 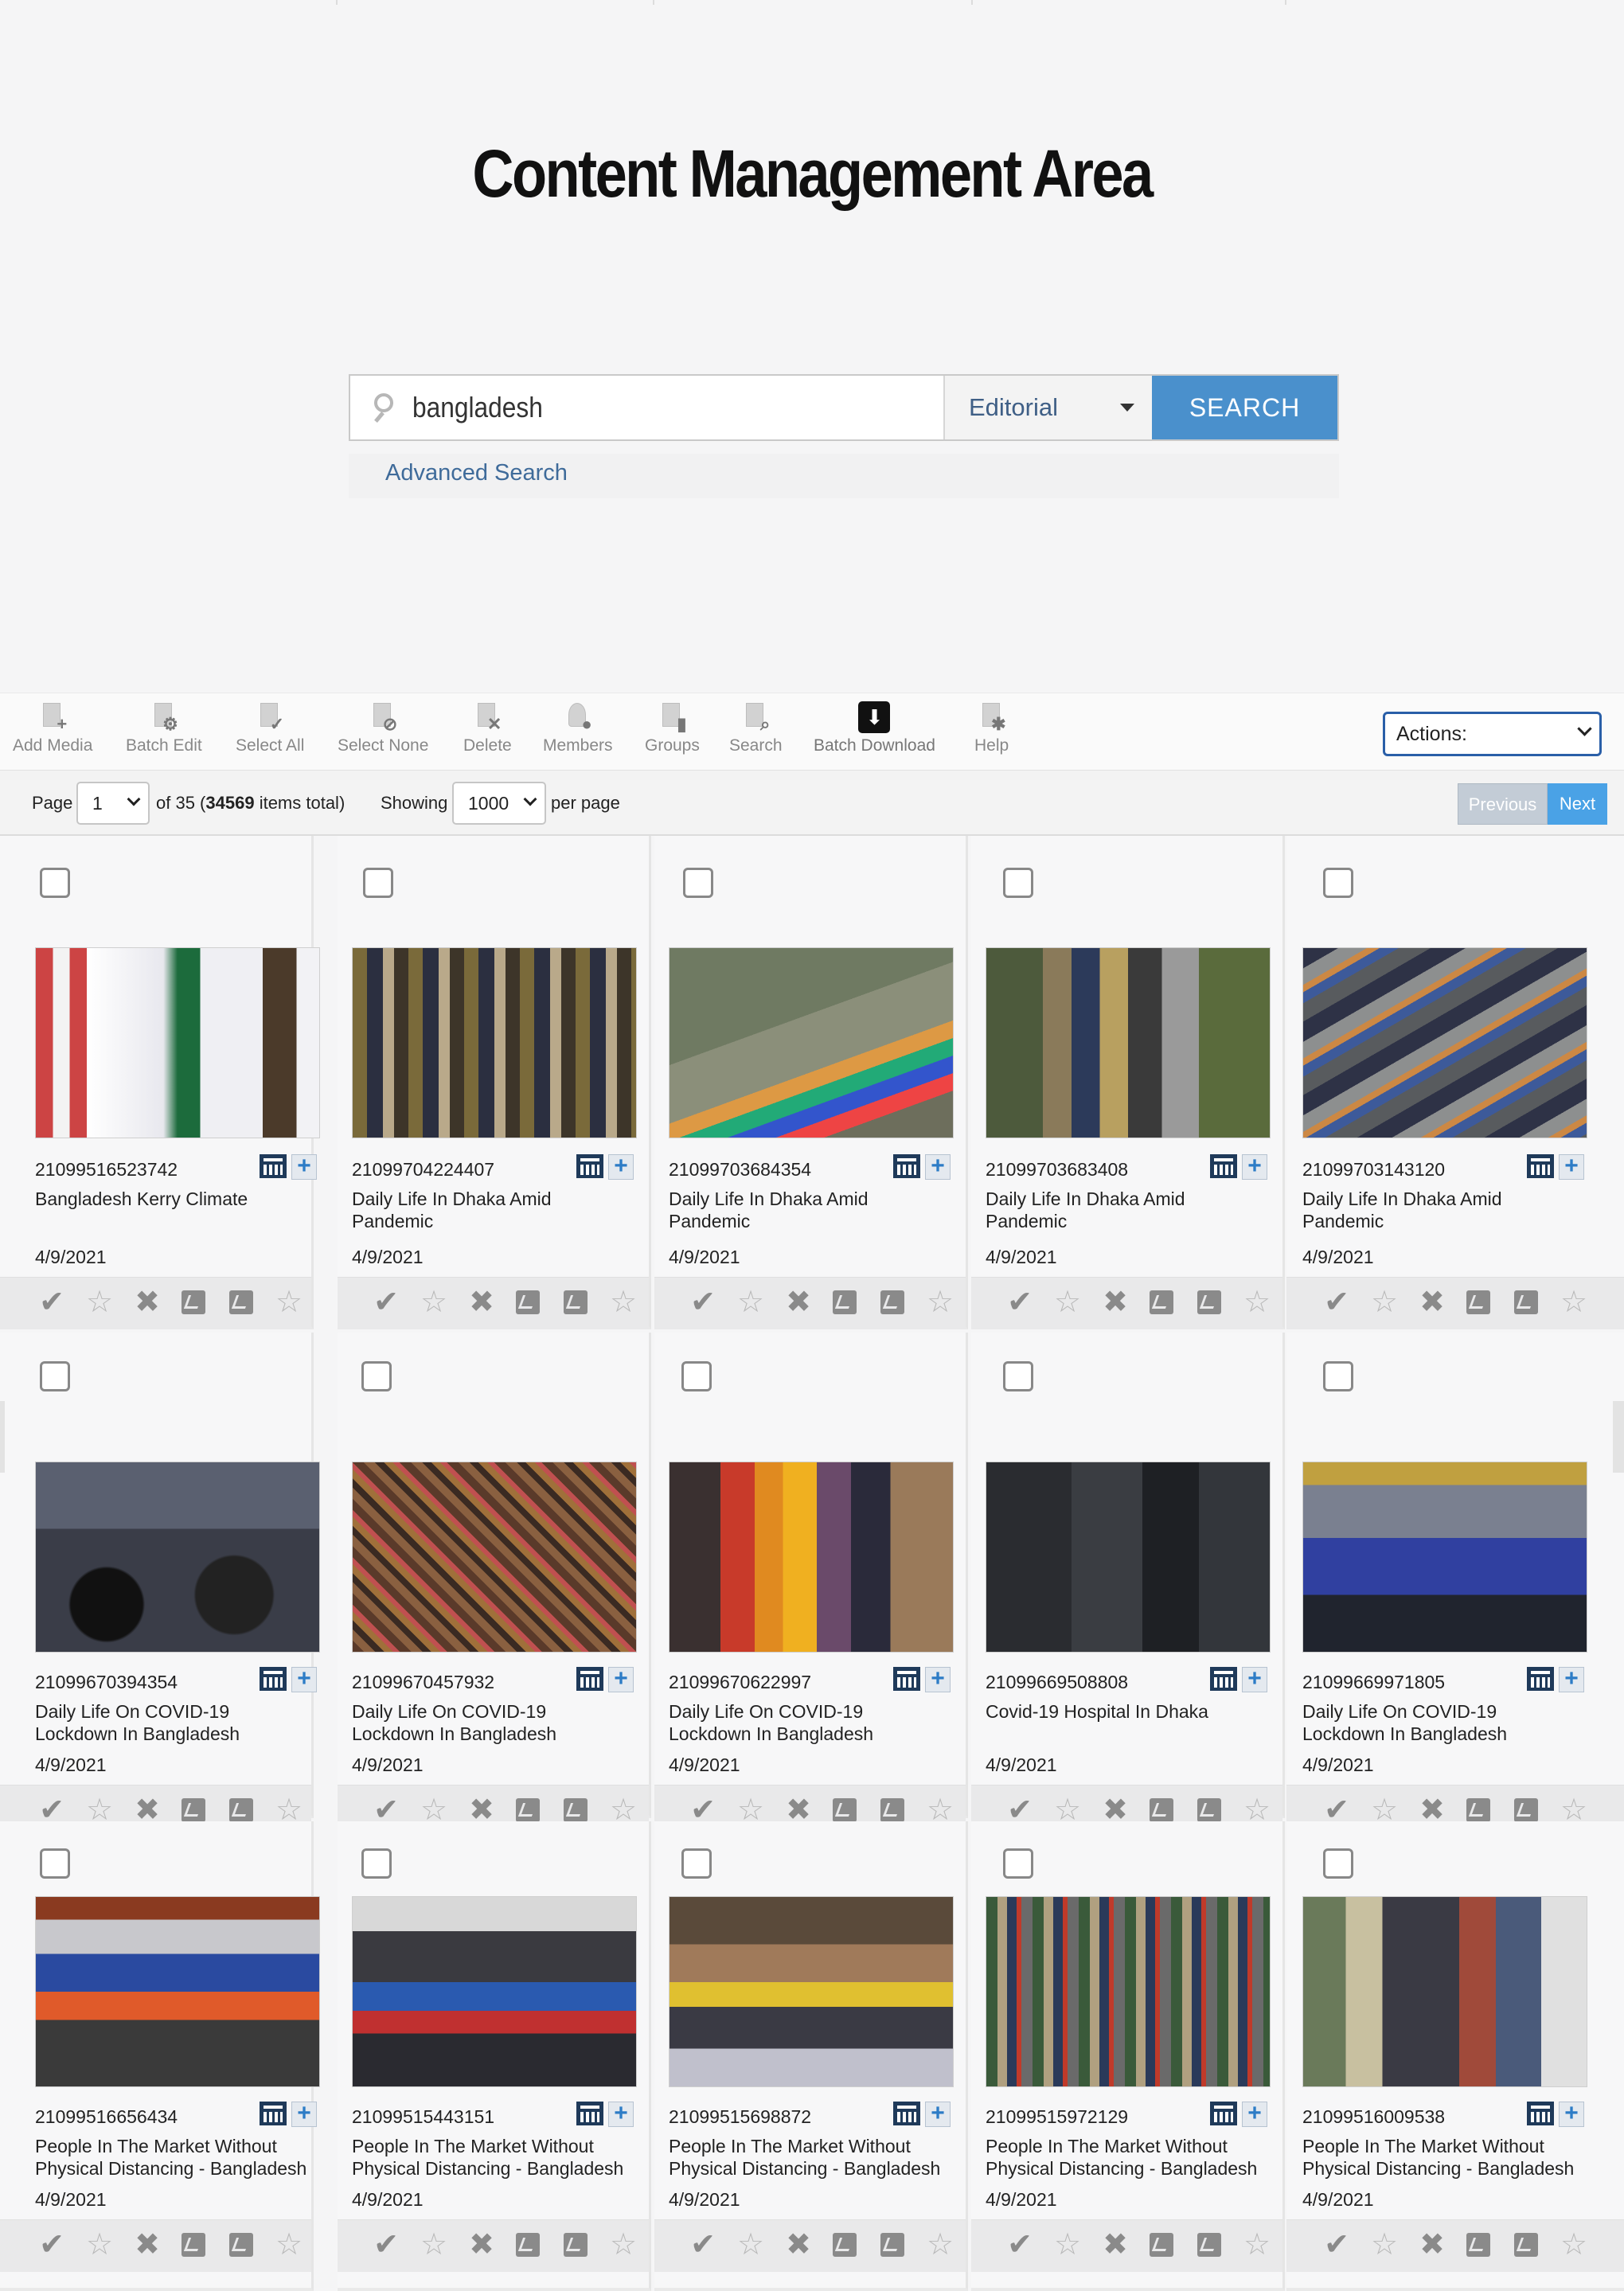 What do you see at coordinates (1492, 734) in the screenshot?
I see `actions-dropdown: Actions:` at bounding box center [1492, 734].